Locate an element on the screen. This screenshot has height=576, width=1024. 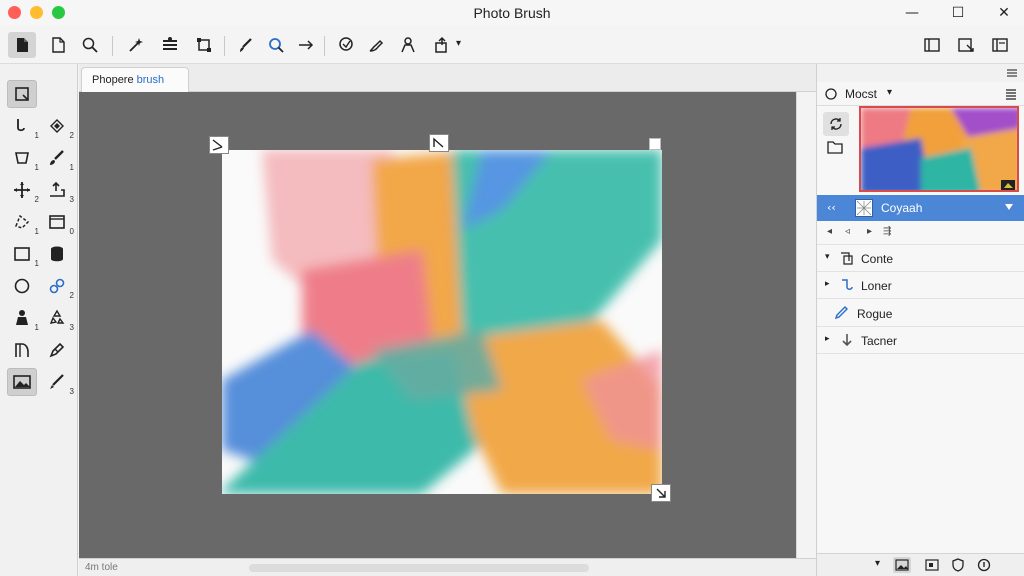
frame-tool: 0 is located at coordinates (58, 222).